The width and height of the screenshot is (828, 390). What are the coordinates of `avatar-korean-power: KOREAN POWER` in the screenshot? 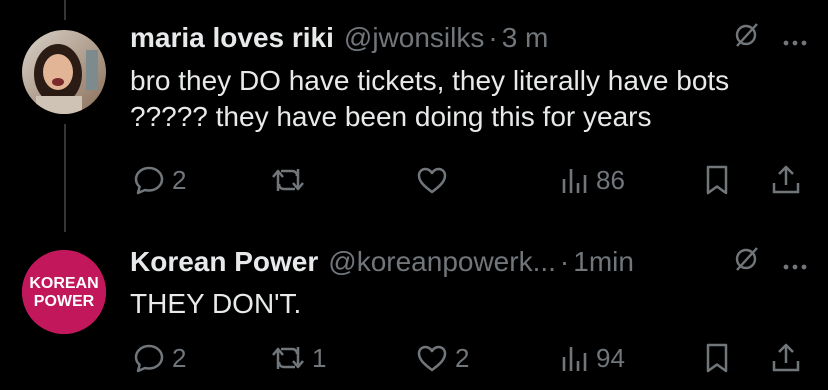 It's located at (64, 292).